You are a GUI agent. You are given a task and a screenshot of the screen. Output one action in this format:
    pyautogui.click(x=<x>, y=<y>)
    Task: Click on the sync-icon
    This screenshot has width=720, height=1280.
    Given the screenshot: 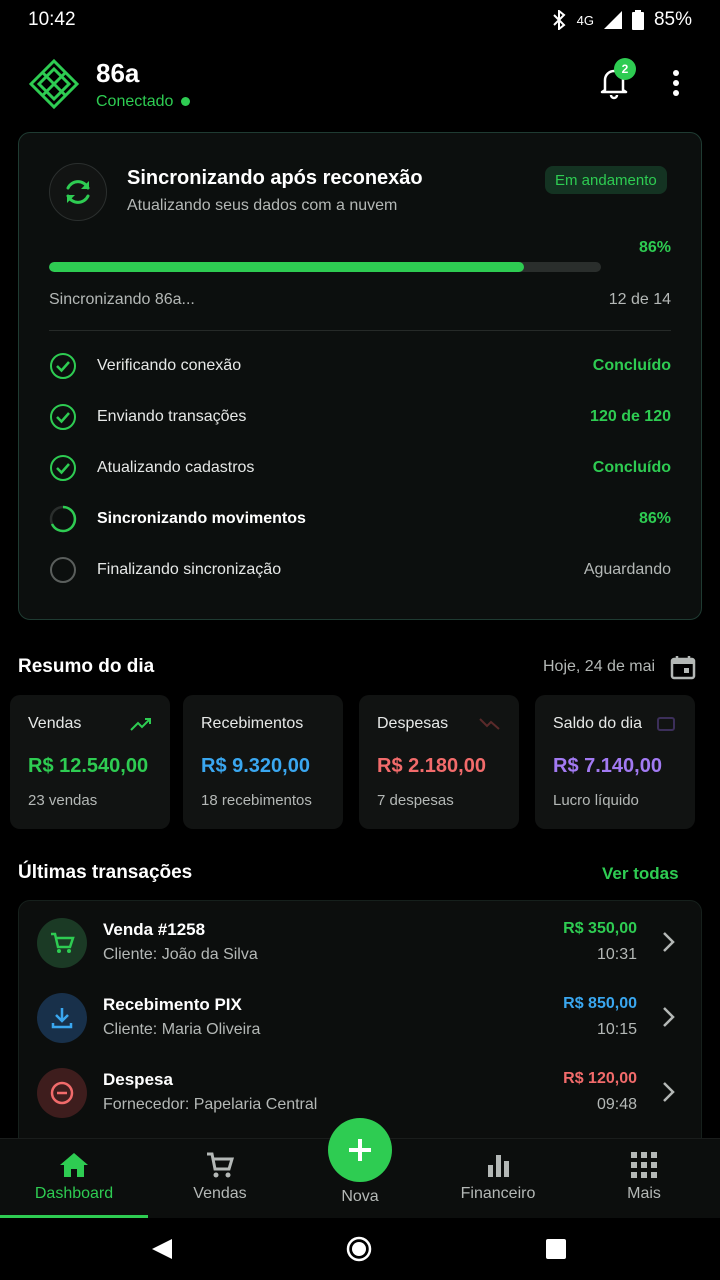 What is the action you would take?
    pyautogui.click(x=78, y=192)
    